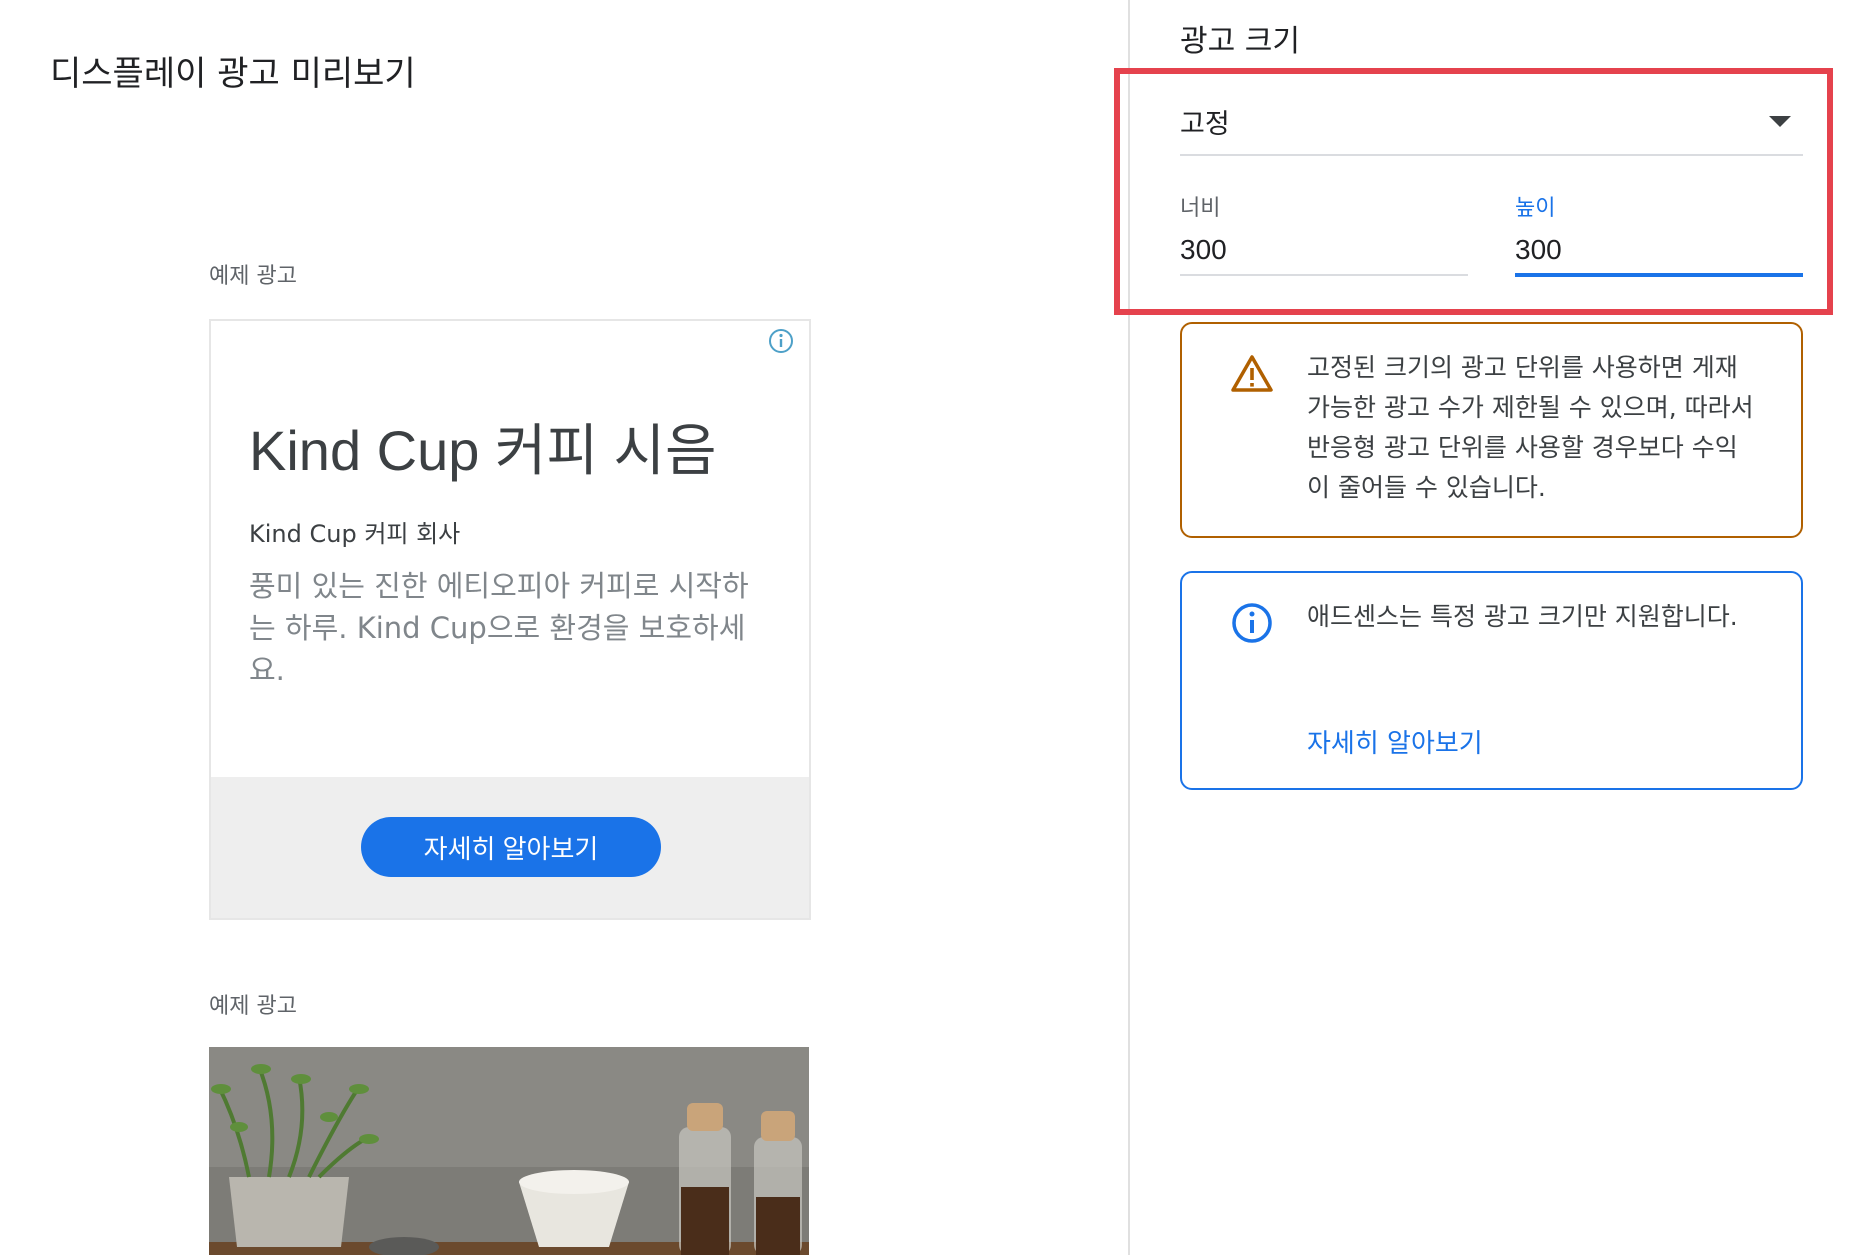 The width and height of the screenshot is (1852, 1255). I want to click on coffee-photo-image, so click(509, 1151).